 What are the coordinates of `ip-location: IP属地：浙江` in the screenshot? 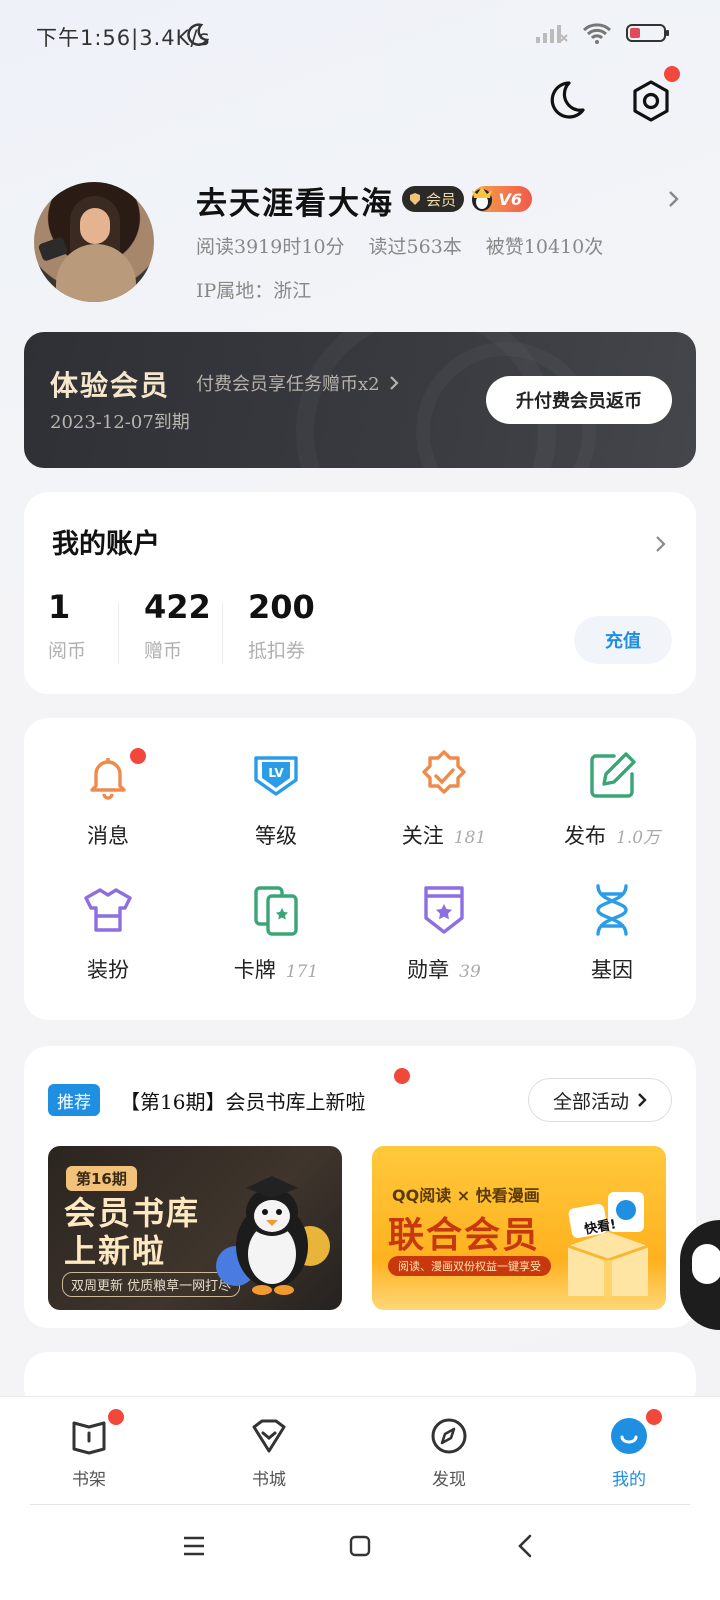 It's located at (254, 291).